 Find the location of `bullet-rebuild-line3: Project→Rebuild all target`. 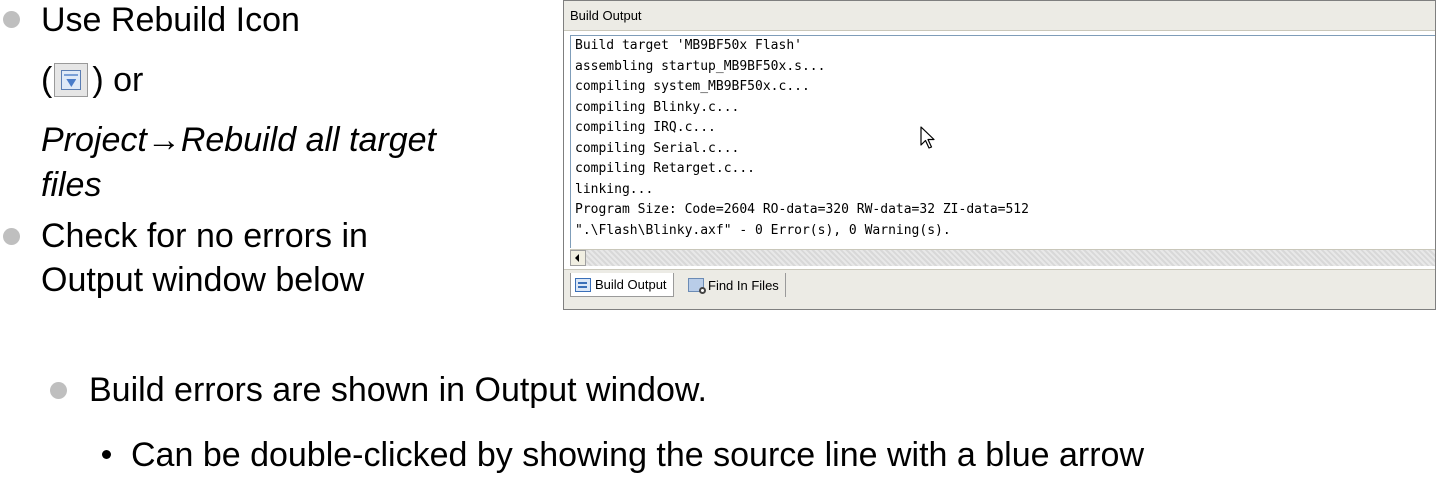

bullet-rebuild-line3: Project→Rebuild all target is located at coordinates (238, 140).